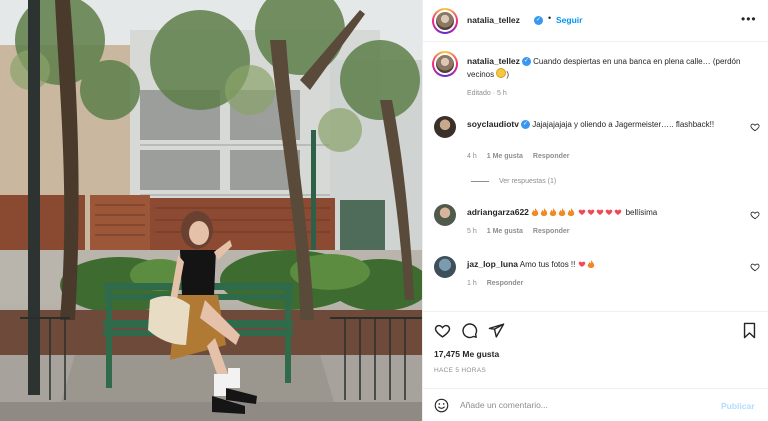 This screenshot has width=768, height=421. I want to click on post-header: natalia_tellez ✓ • Seguir •••, so click(595, 21).